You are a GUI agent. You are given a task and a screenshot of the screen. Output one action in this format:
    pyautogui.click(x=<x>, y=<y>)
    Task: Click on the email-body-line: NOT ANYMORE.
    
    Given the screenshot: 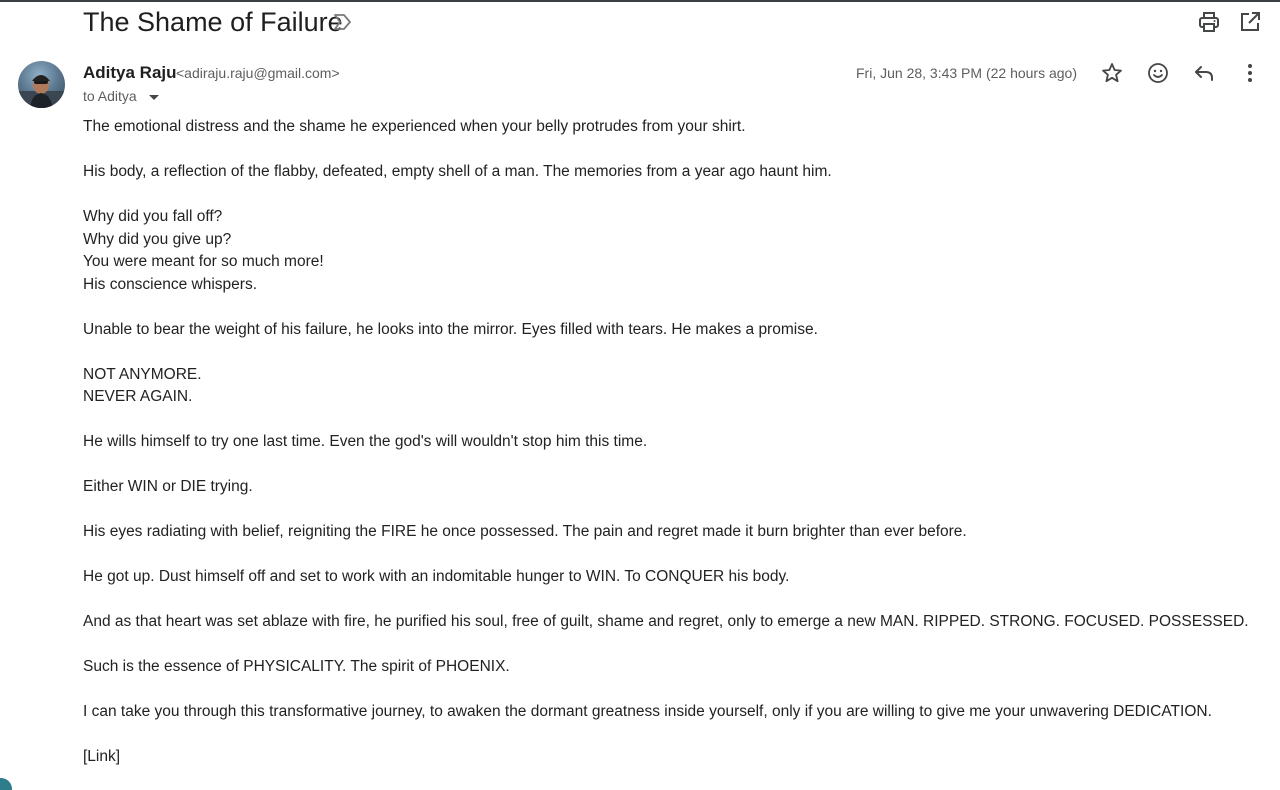 What is the action you would take?
    pyautogui.click(x=142, y=374)
    